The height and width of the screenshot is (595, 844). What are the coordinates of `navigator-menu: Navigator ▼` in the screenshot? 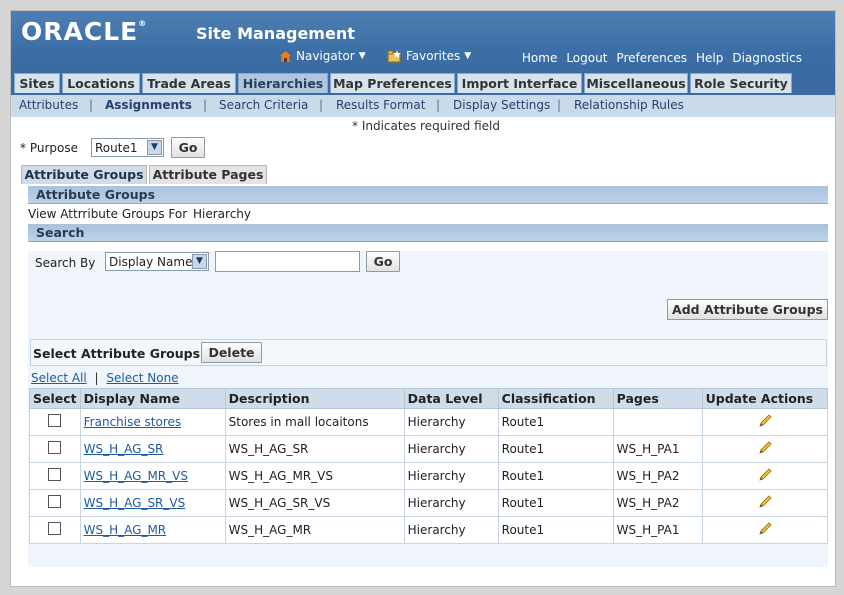 It's located at (322, 56).